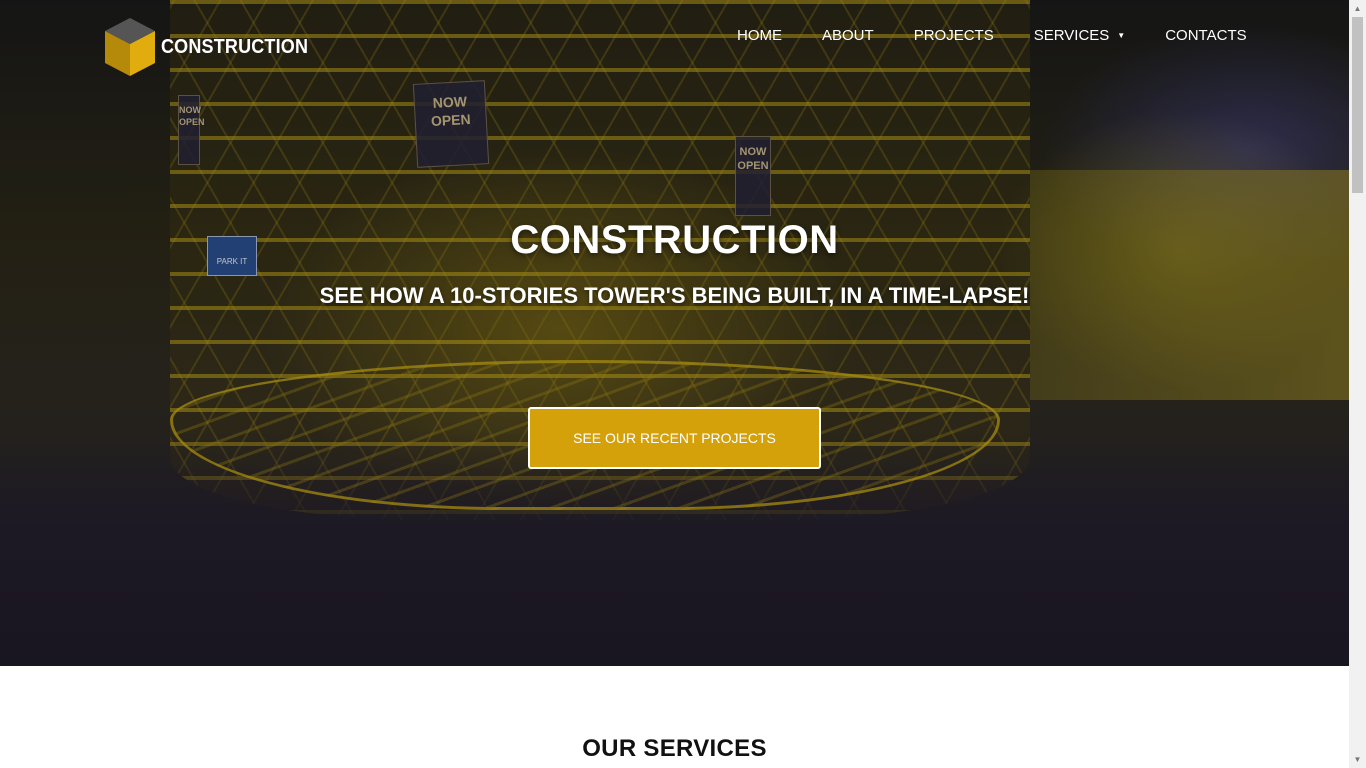 This screenshot has height=768, width=1366. I want to click on brand-logo-link: CONSTRUCTION, so click(215, 47).